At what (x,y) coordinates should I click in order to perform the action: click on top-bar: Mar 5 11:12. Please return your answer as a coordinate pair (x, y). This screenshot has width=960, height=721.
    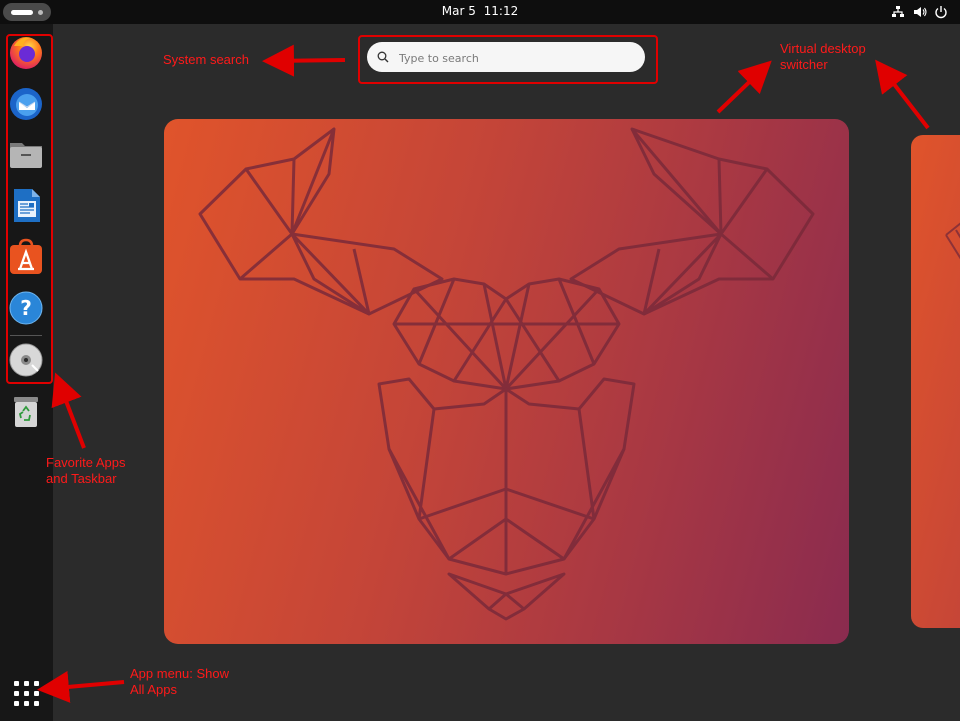
    Looking at the image, I should click on (480, 12).